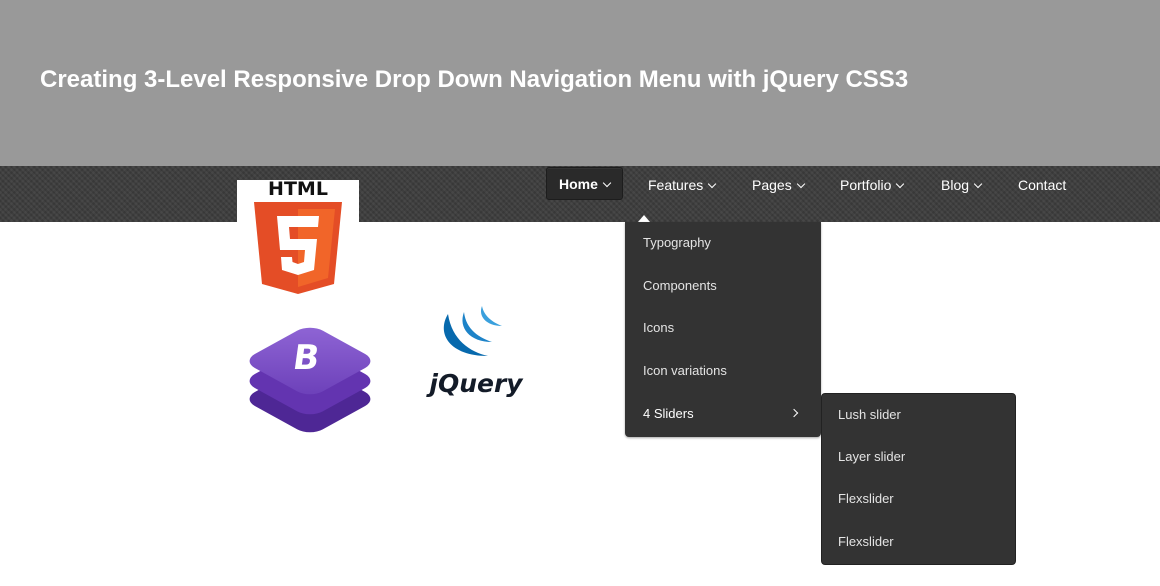  Describe the element at coordinates (1042, 185) in the screenshot. I see `nav-item-label: Contact` at that location.